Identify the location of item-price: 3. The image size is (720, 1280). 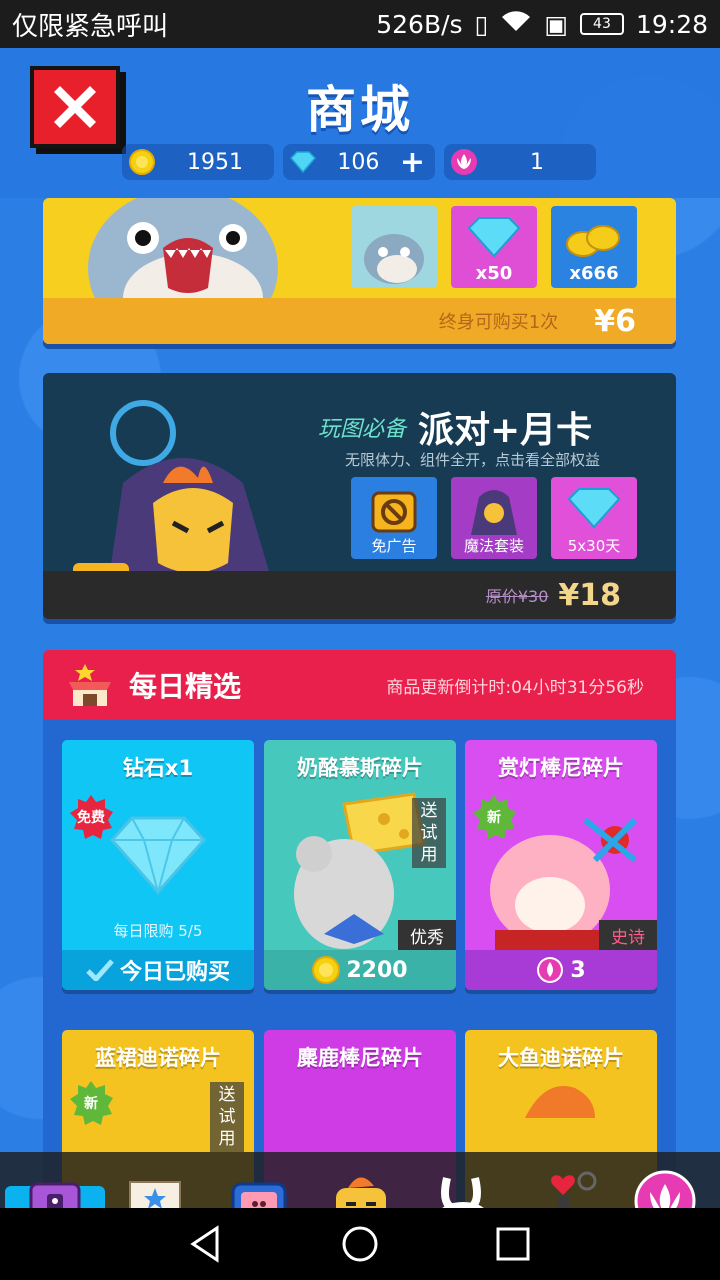
(578, 970).